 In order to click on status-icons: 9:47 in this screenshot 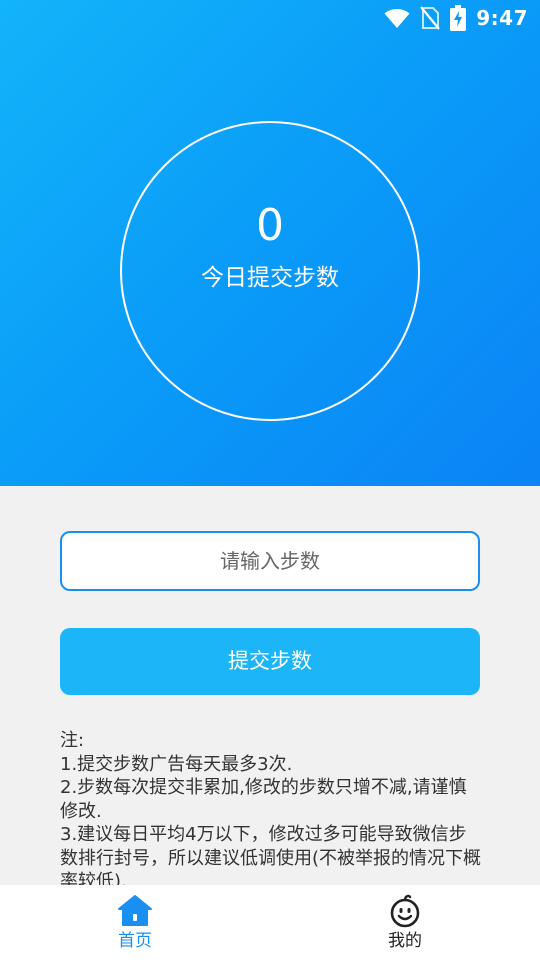, I will do `click(456, 18)`.